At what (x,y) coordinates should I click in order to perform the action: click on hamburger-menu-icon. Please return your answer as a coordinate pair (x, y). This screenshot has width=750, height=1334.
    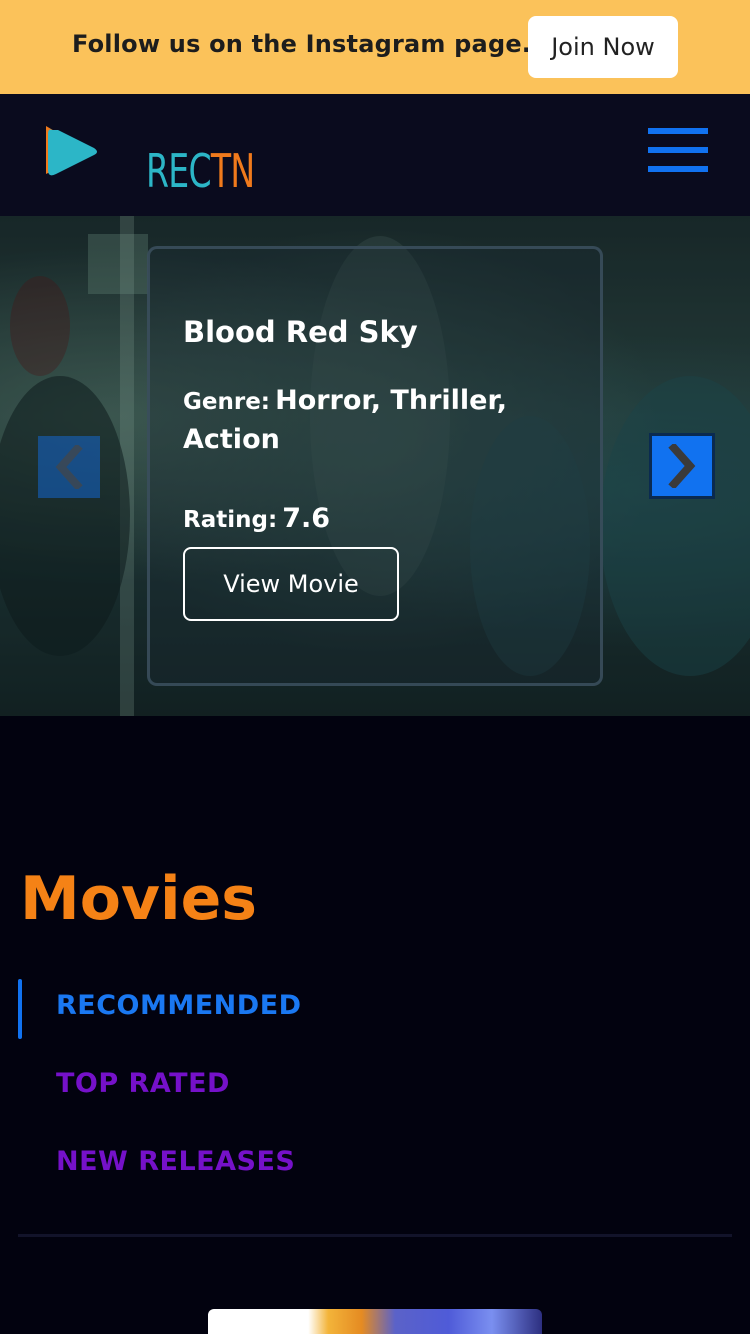
    Looking at the image, I should click on (678, 150).